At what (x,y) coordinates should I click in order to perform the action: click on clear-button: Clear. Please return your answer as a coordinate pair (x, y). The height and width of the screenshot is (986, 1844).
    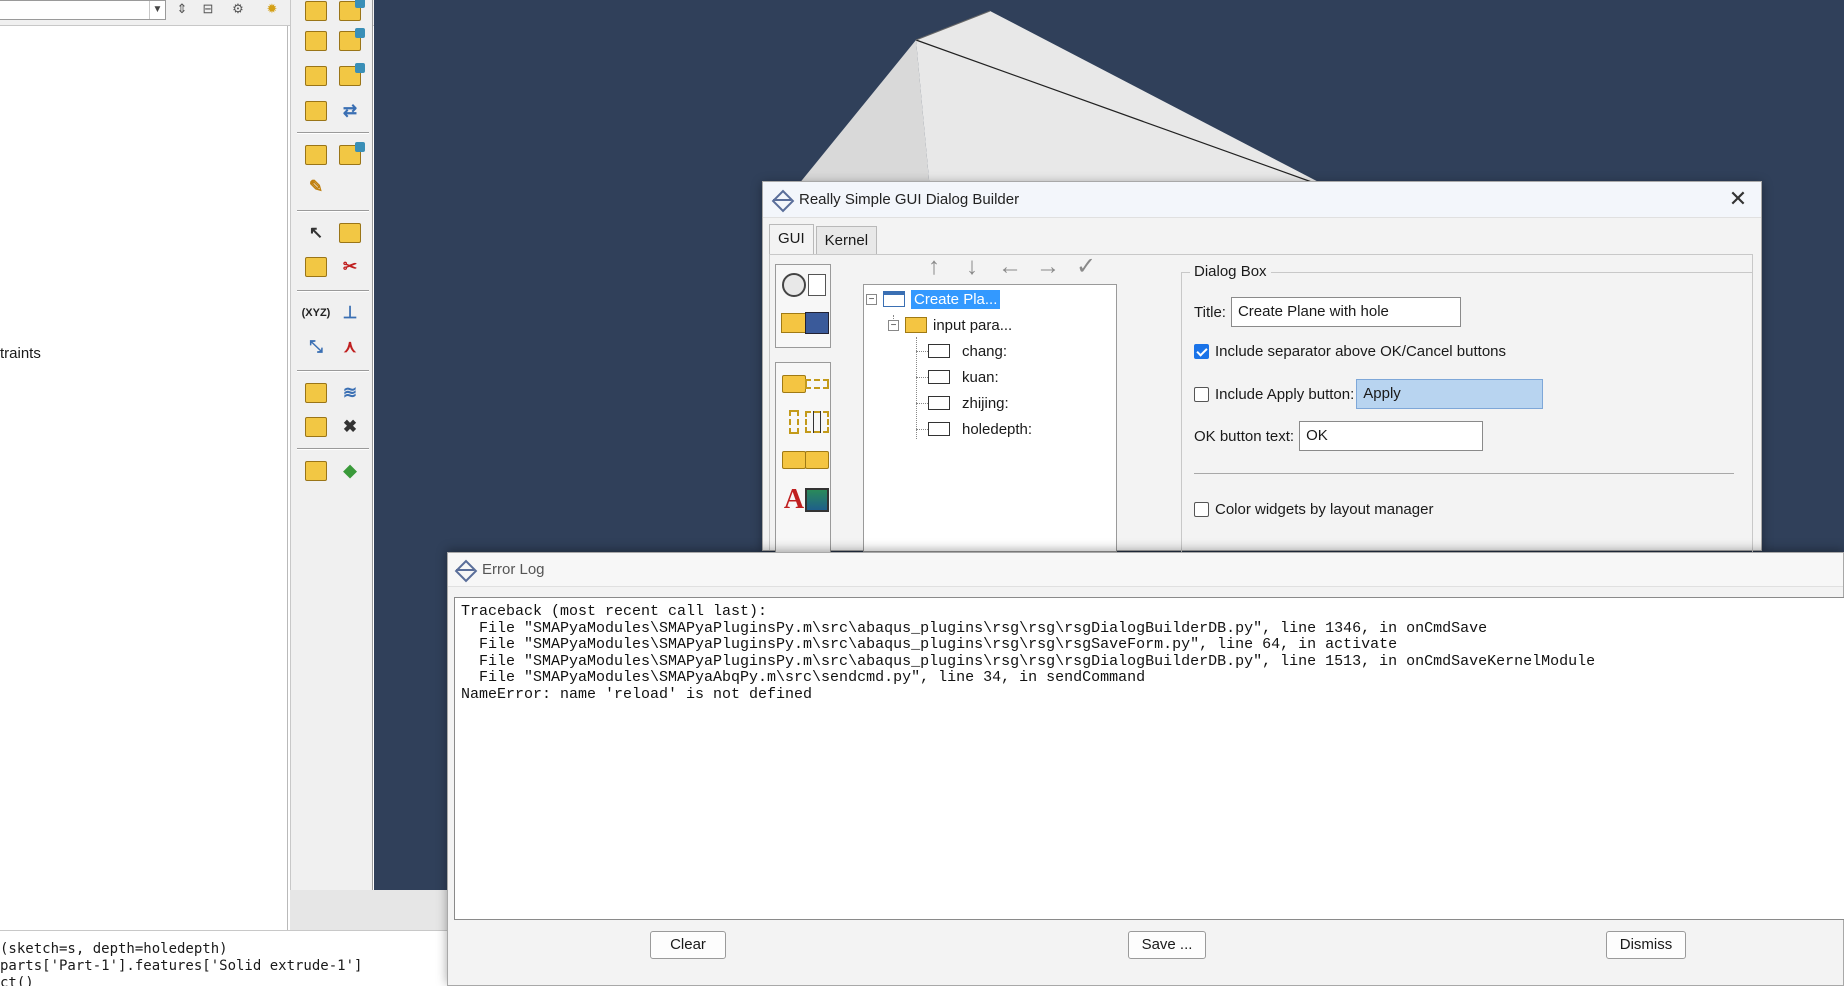
    Looking at the image, I should click on (688, 945).